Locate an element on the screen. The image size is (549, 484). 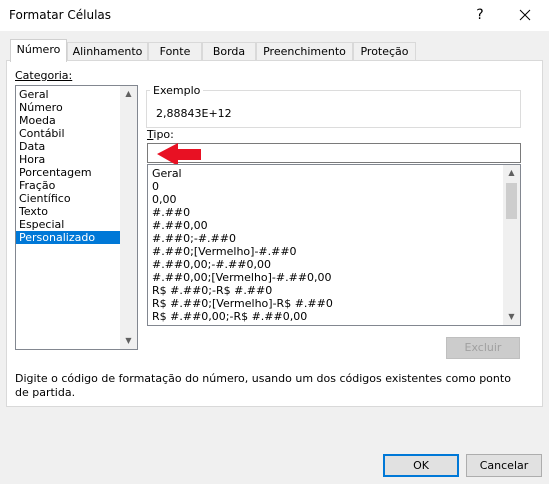
category-scrollbar: ▲ ▼ is located at coordinates (128, 217).